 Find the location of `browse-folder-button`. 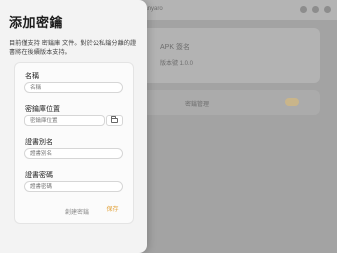

browse-folder-button is located at coordinates (114, 120).